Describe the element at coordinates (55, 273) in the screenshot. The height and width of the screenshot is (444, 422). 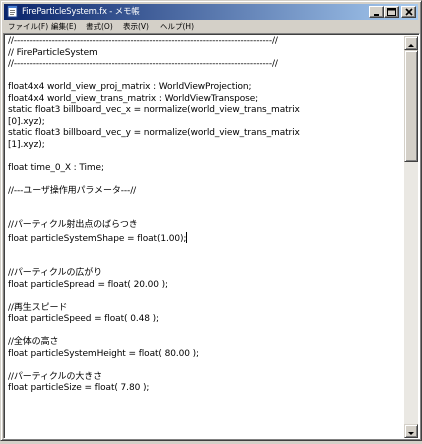
I see `code-line: //パーティクルの広がり` at that location.